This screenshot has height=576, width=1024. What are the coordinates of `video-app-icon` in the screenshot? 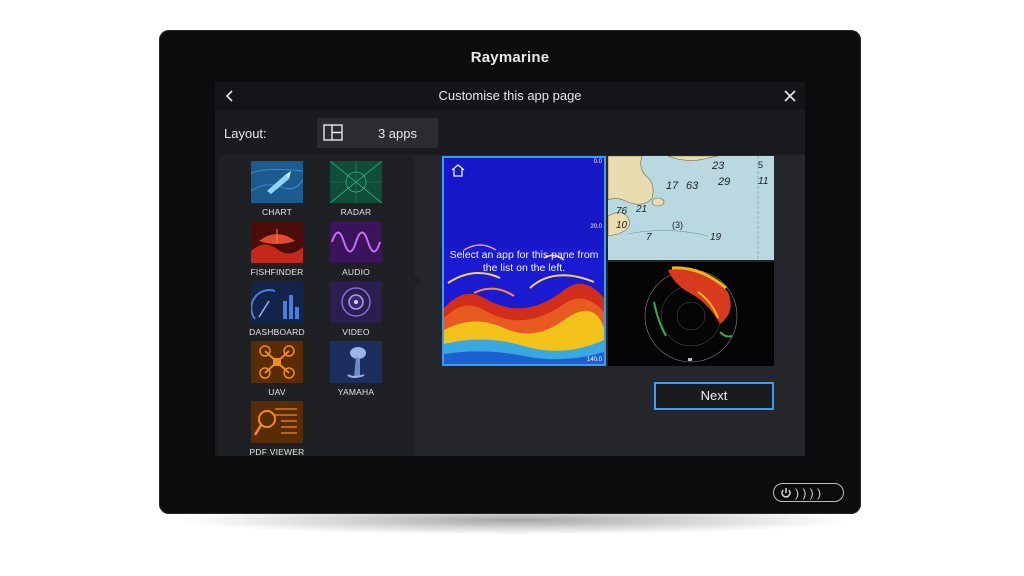 It's located at (356, 302).